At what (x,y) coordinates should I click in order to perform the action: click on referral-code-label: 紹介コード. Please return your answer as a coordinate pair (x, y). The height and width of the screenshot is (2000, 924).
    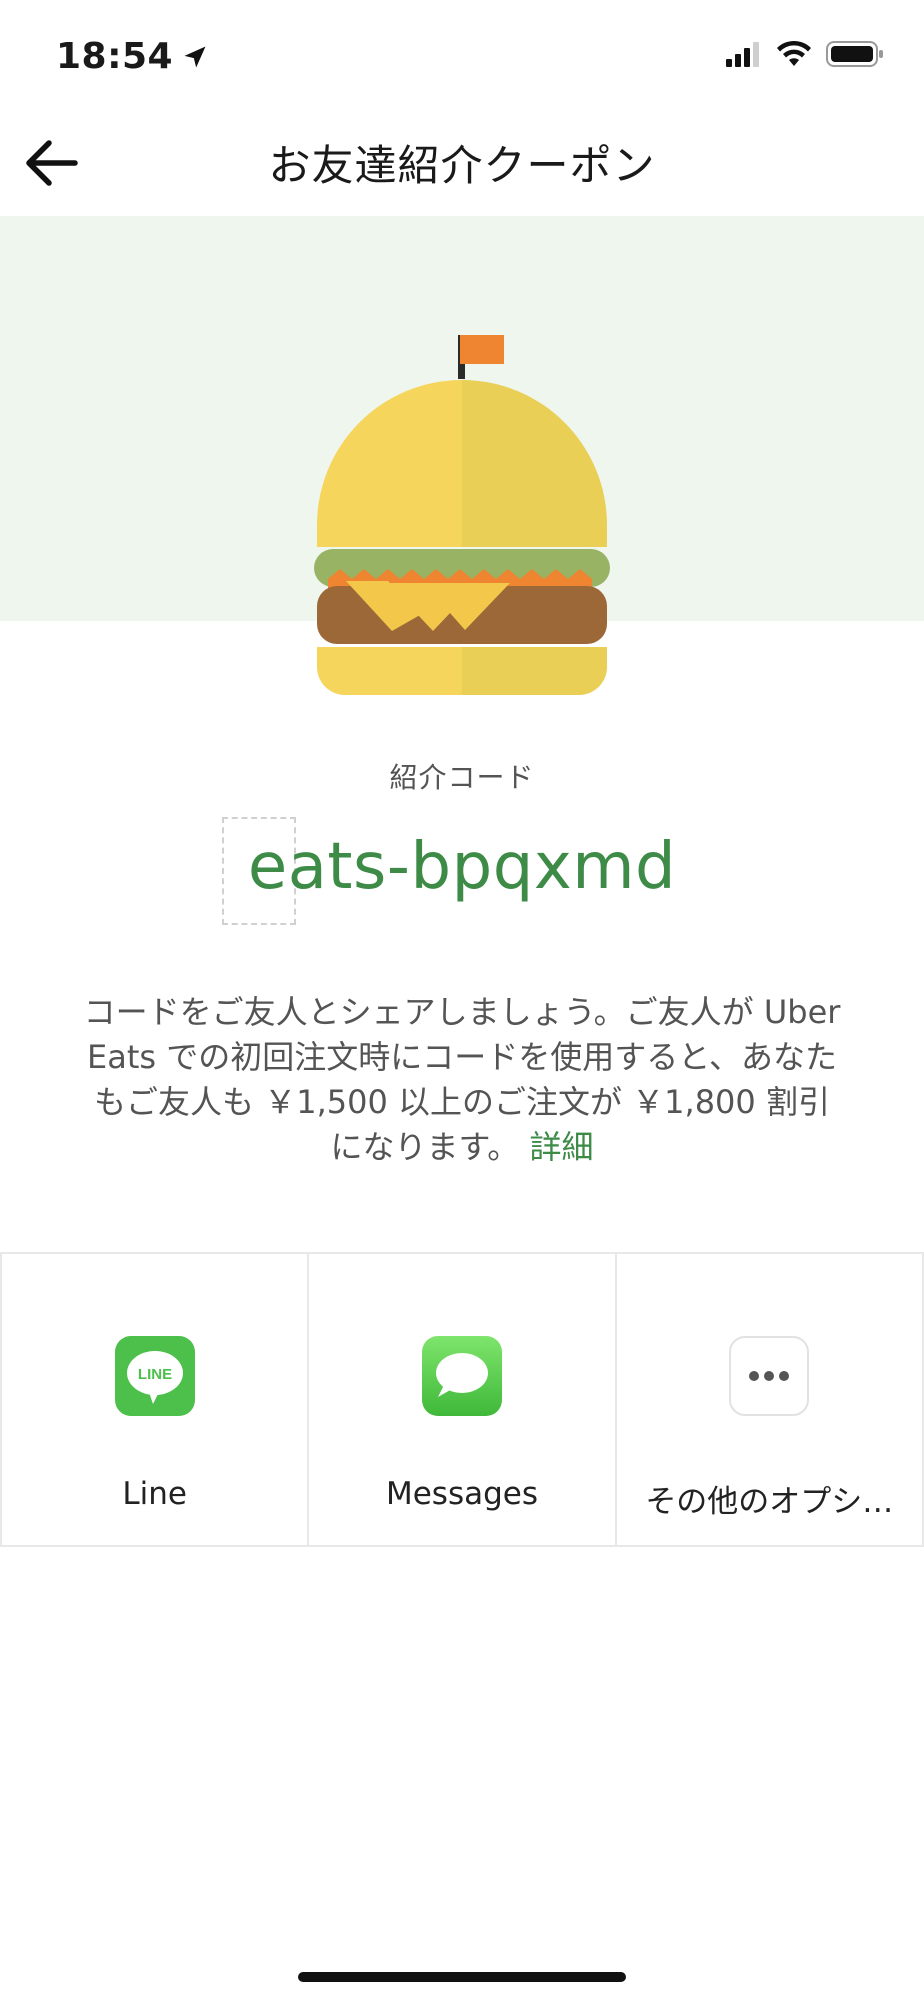
    Looking at the image, I should click on (462, 777).